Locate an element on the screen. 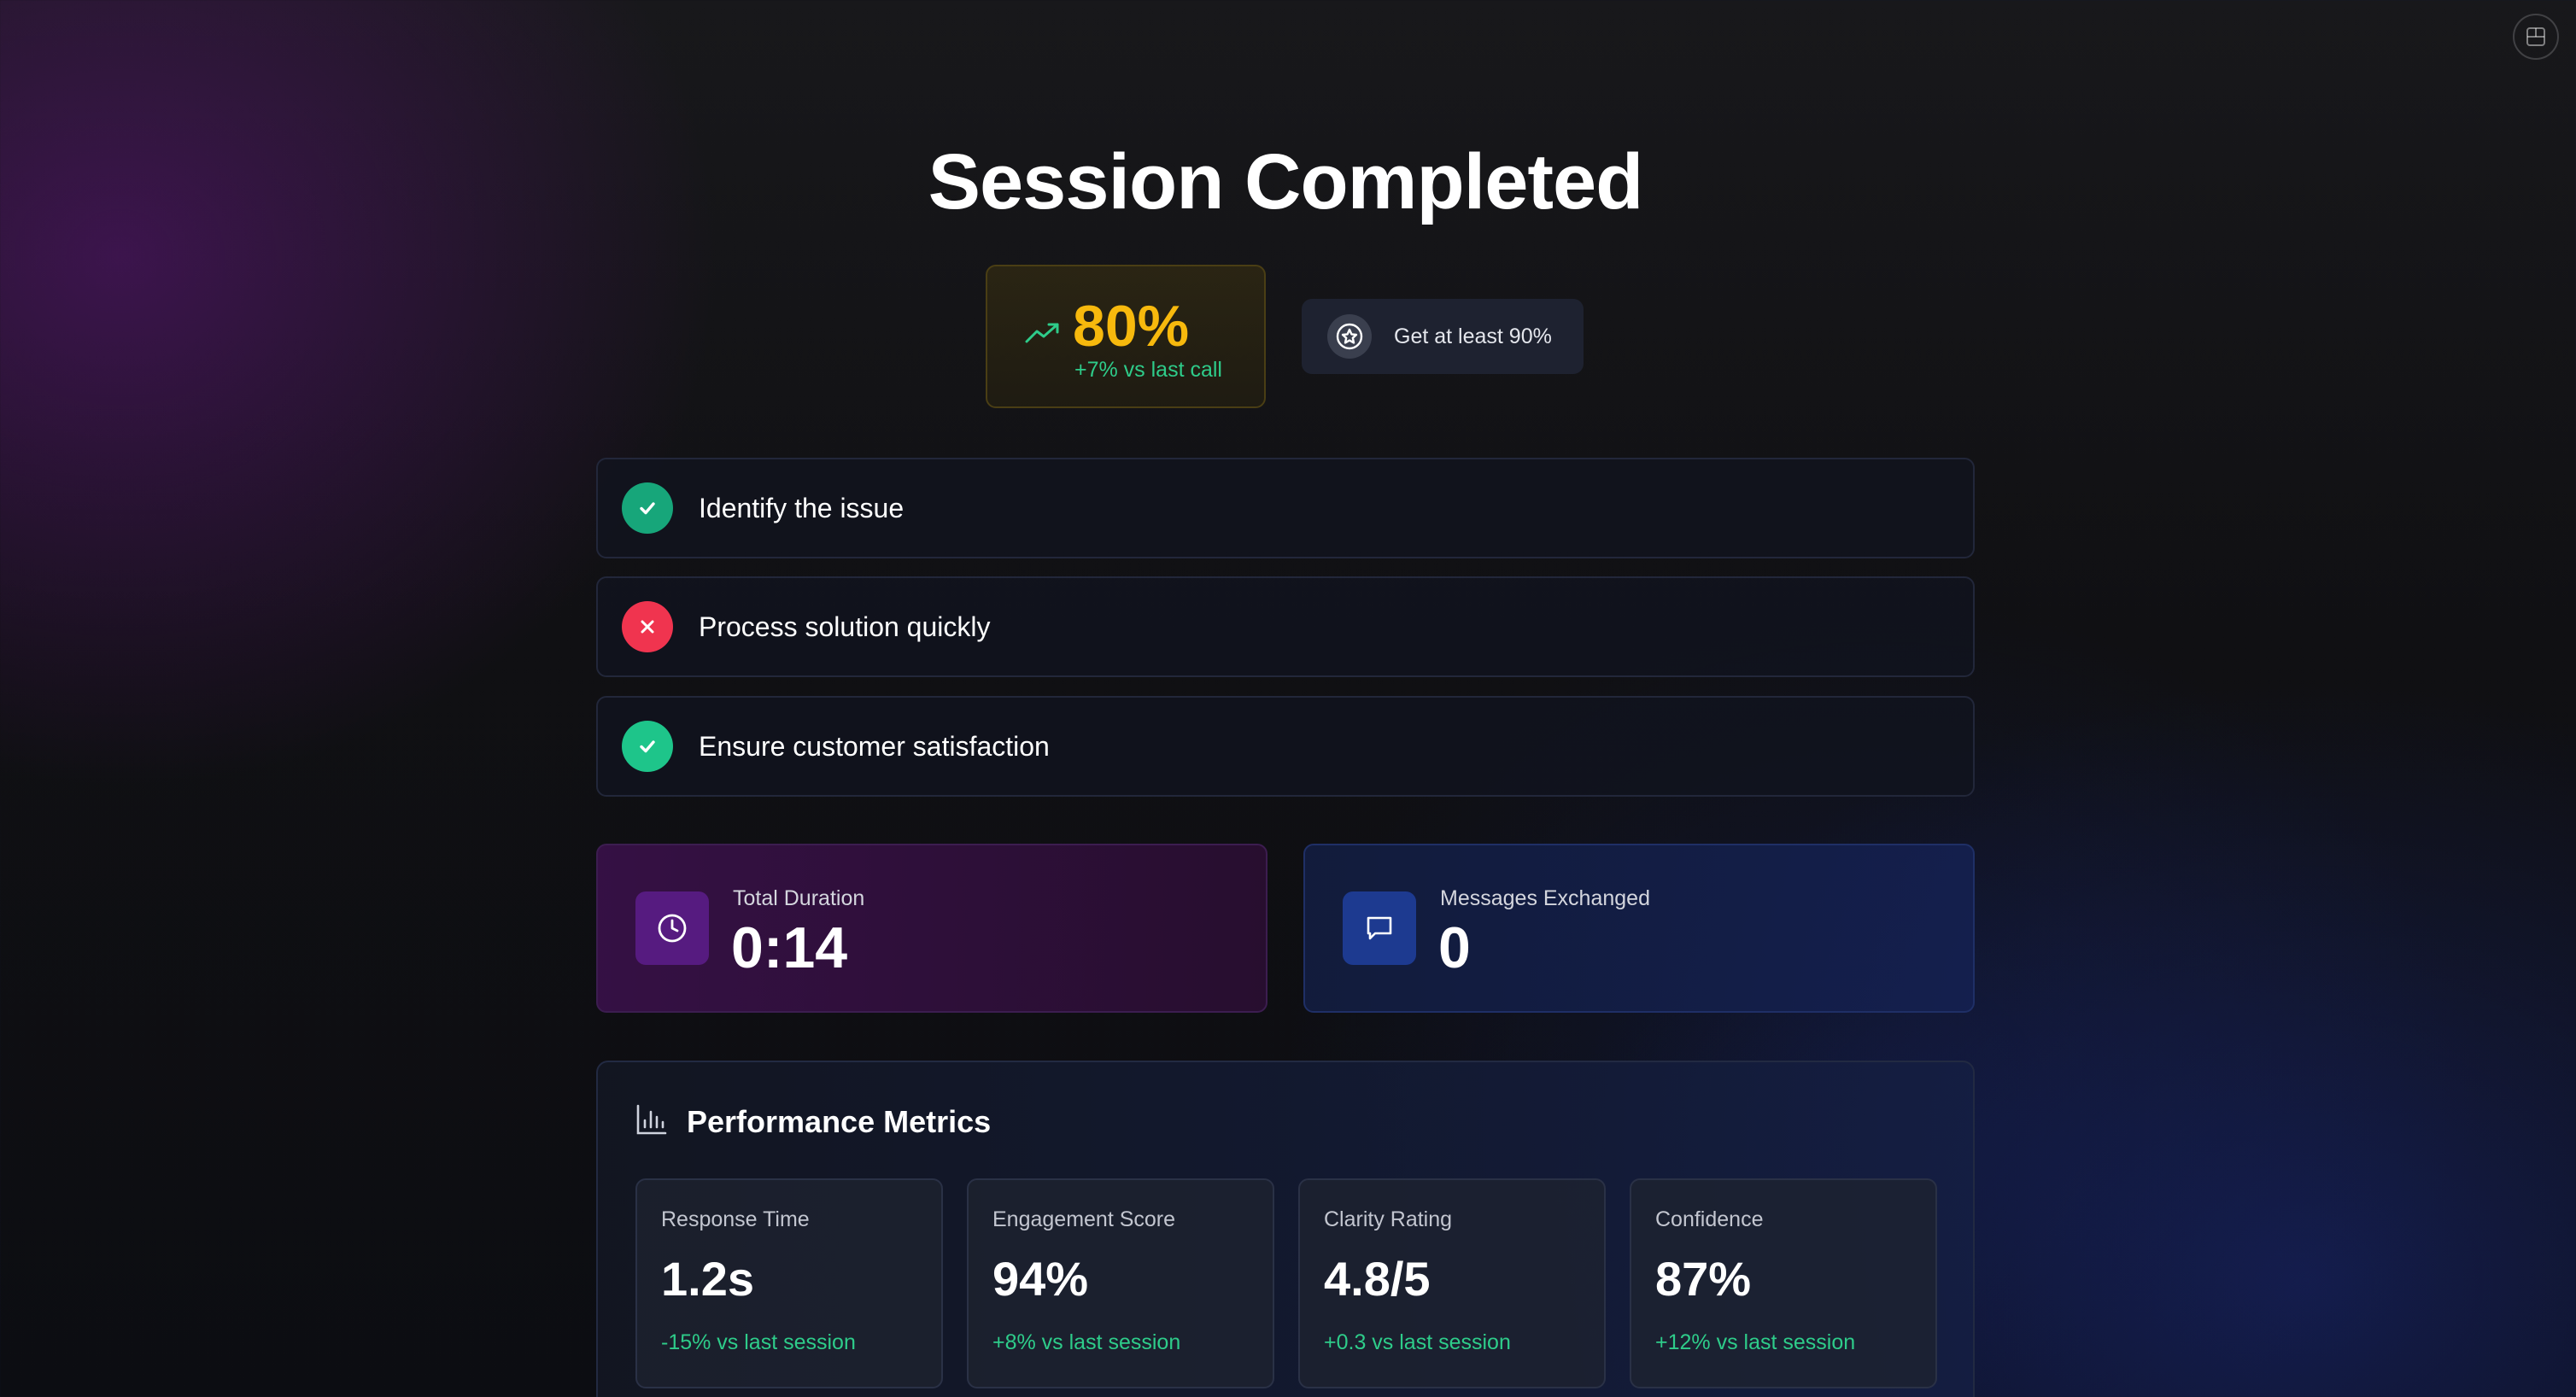 This screenshot has width=2576, height=1397. score-card: 80% +7% vs last call is located at coordinates (1126, 336).